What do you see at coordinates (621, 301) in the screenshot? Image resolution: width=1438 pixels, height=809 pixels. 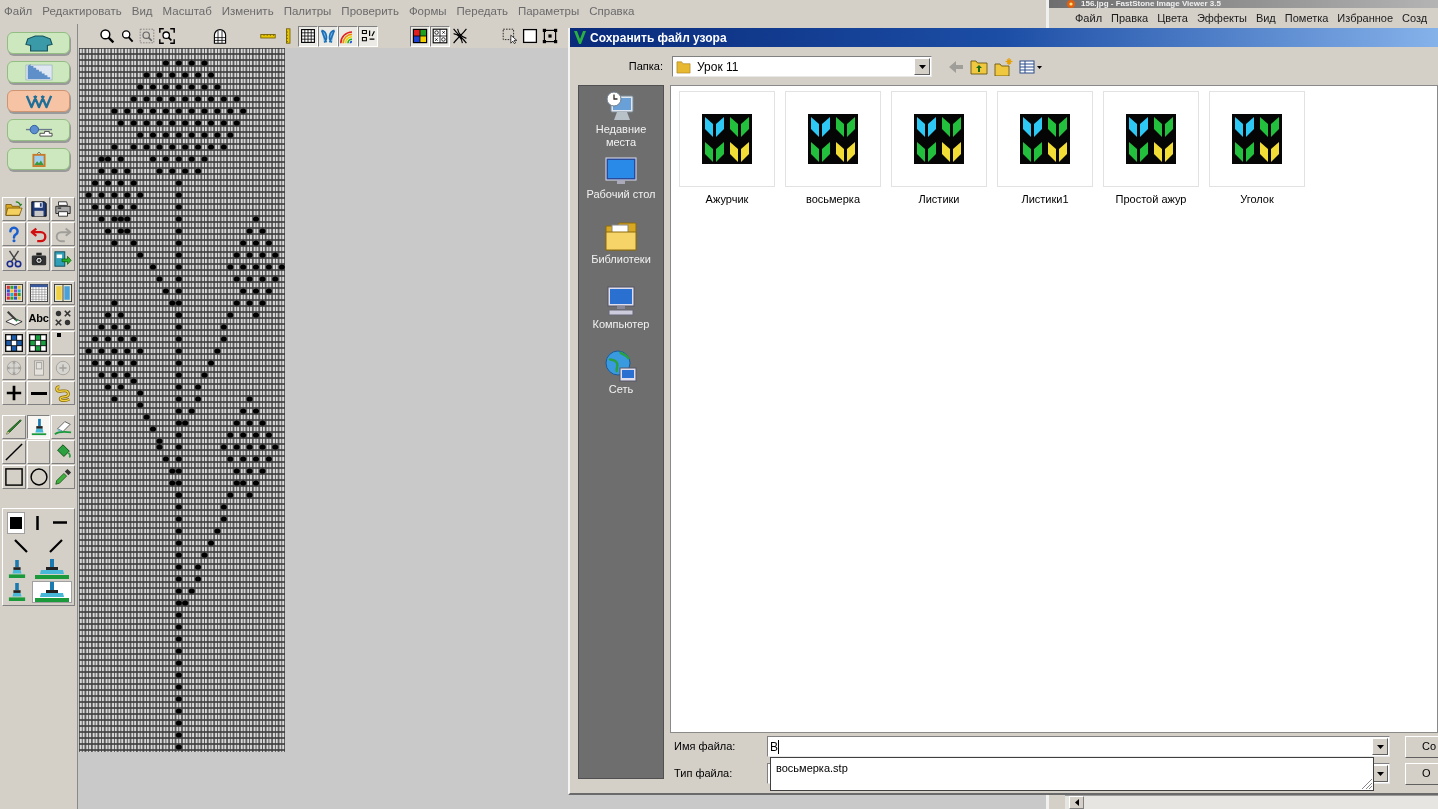 I see `computer-icon` at bounding box center [621, 301].